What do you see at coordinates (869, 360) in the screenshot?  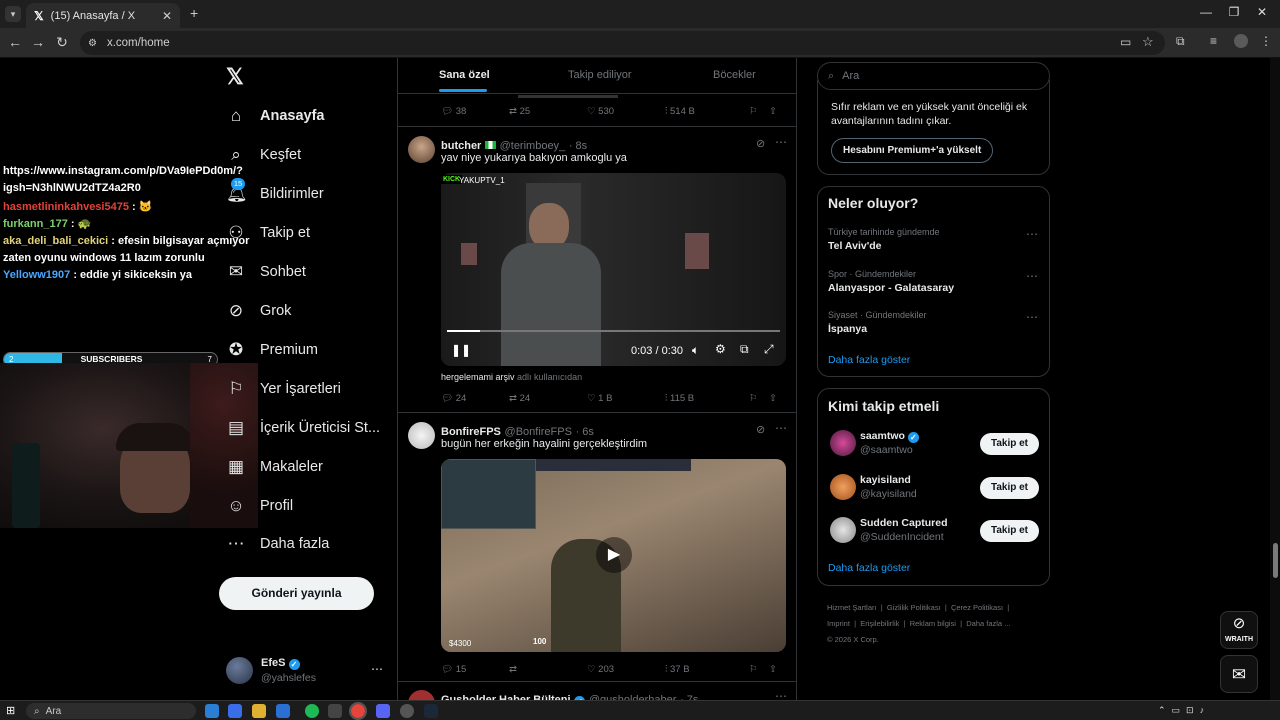 I see `trends-show-more-link: Daha fazla göster` at bounding box center [869, 360].